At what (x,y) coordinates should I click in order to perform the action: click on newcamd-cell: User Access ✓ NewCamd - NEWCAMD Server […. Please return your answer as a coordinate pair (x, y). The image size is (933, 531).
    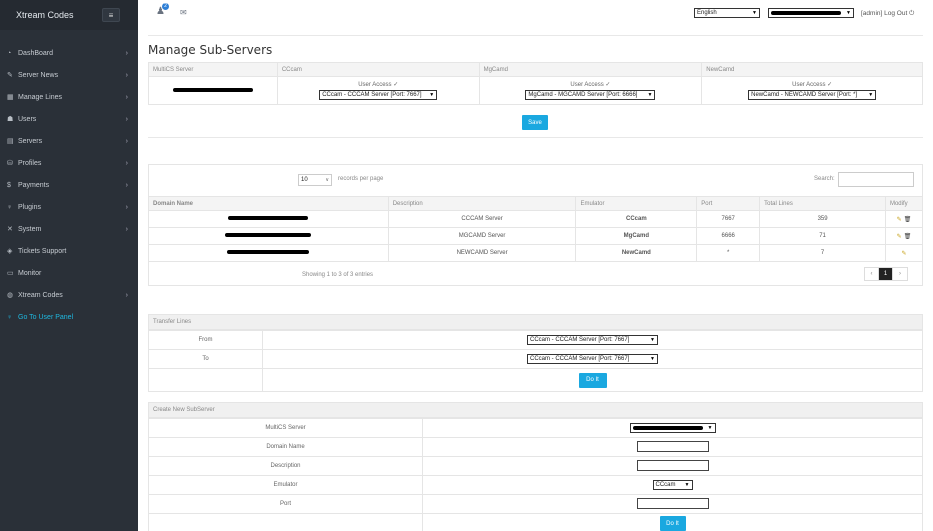
    Looking at the image, I should click on (812, 90).